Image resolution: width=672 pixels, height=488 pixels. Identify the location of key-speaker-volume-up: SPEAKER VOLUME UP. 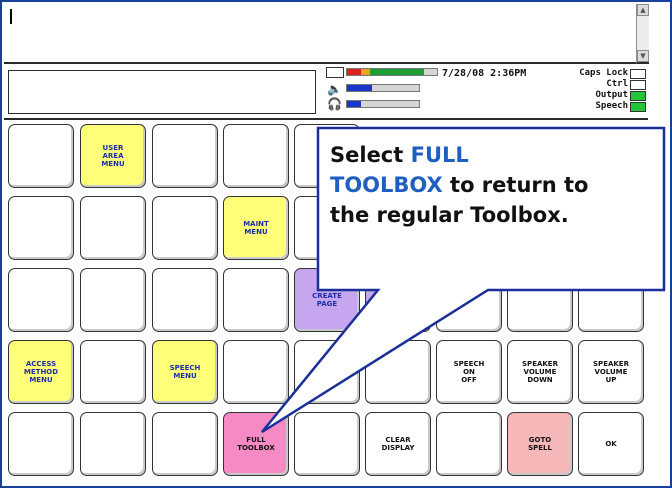
(611, 372).